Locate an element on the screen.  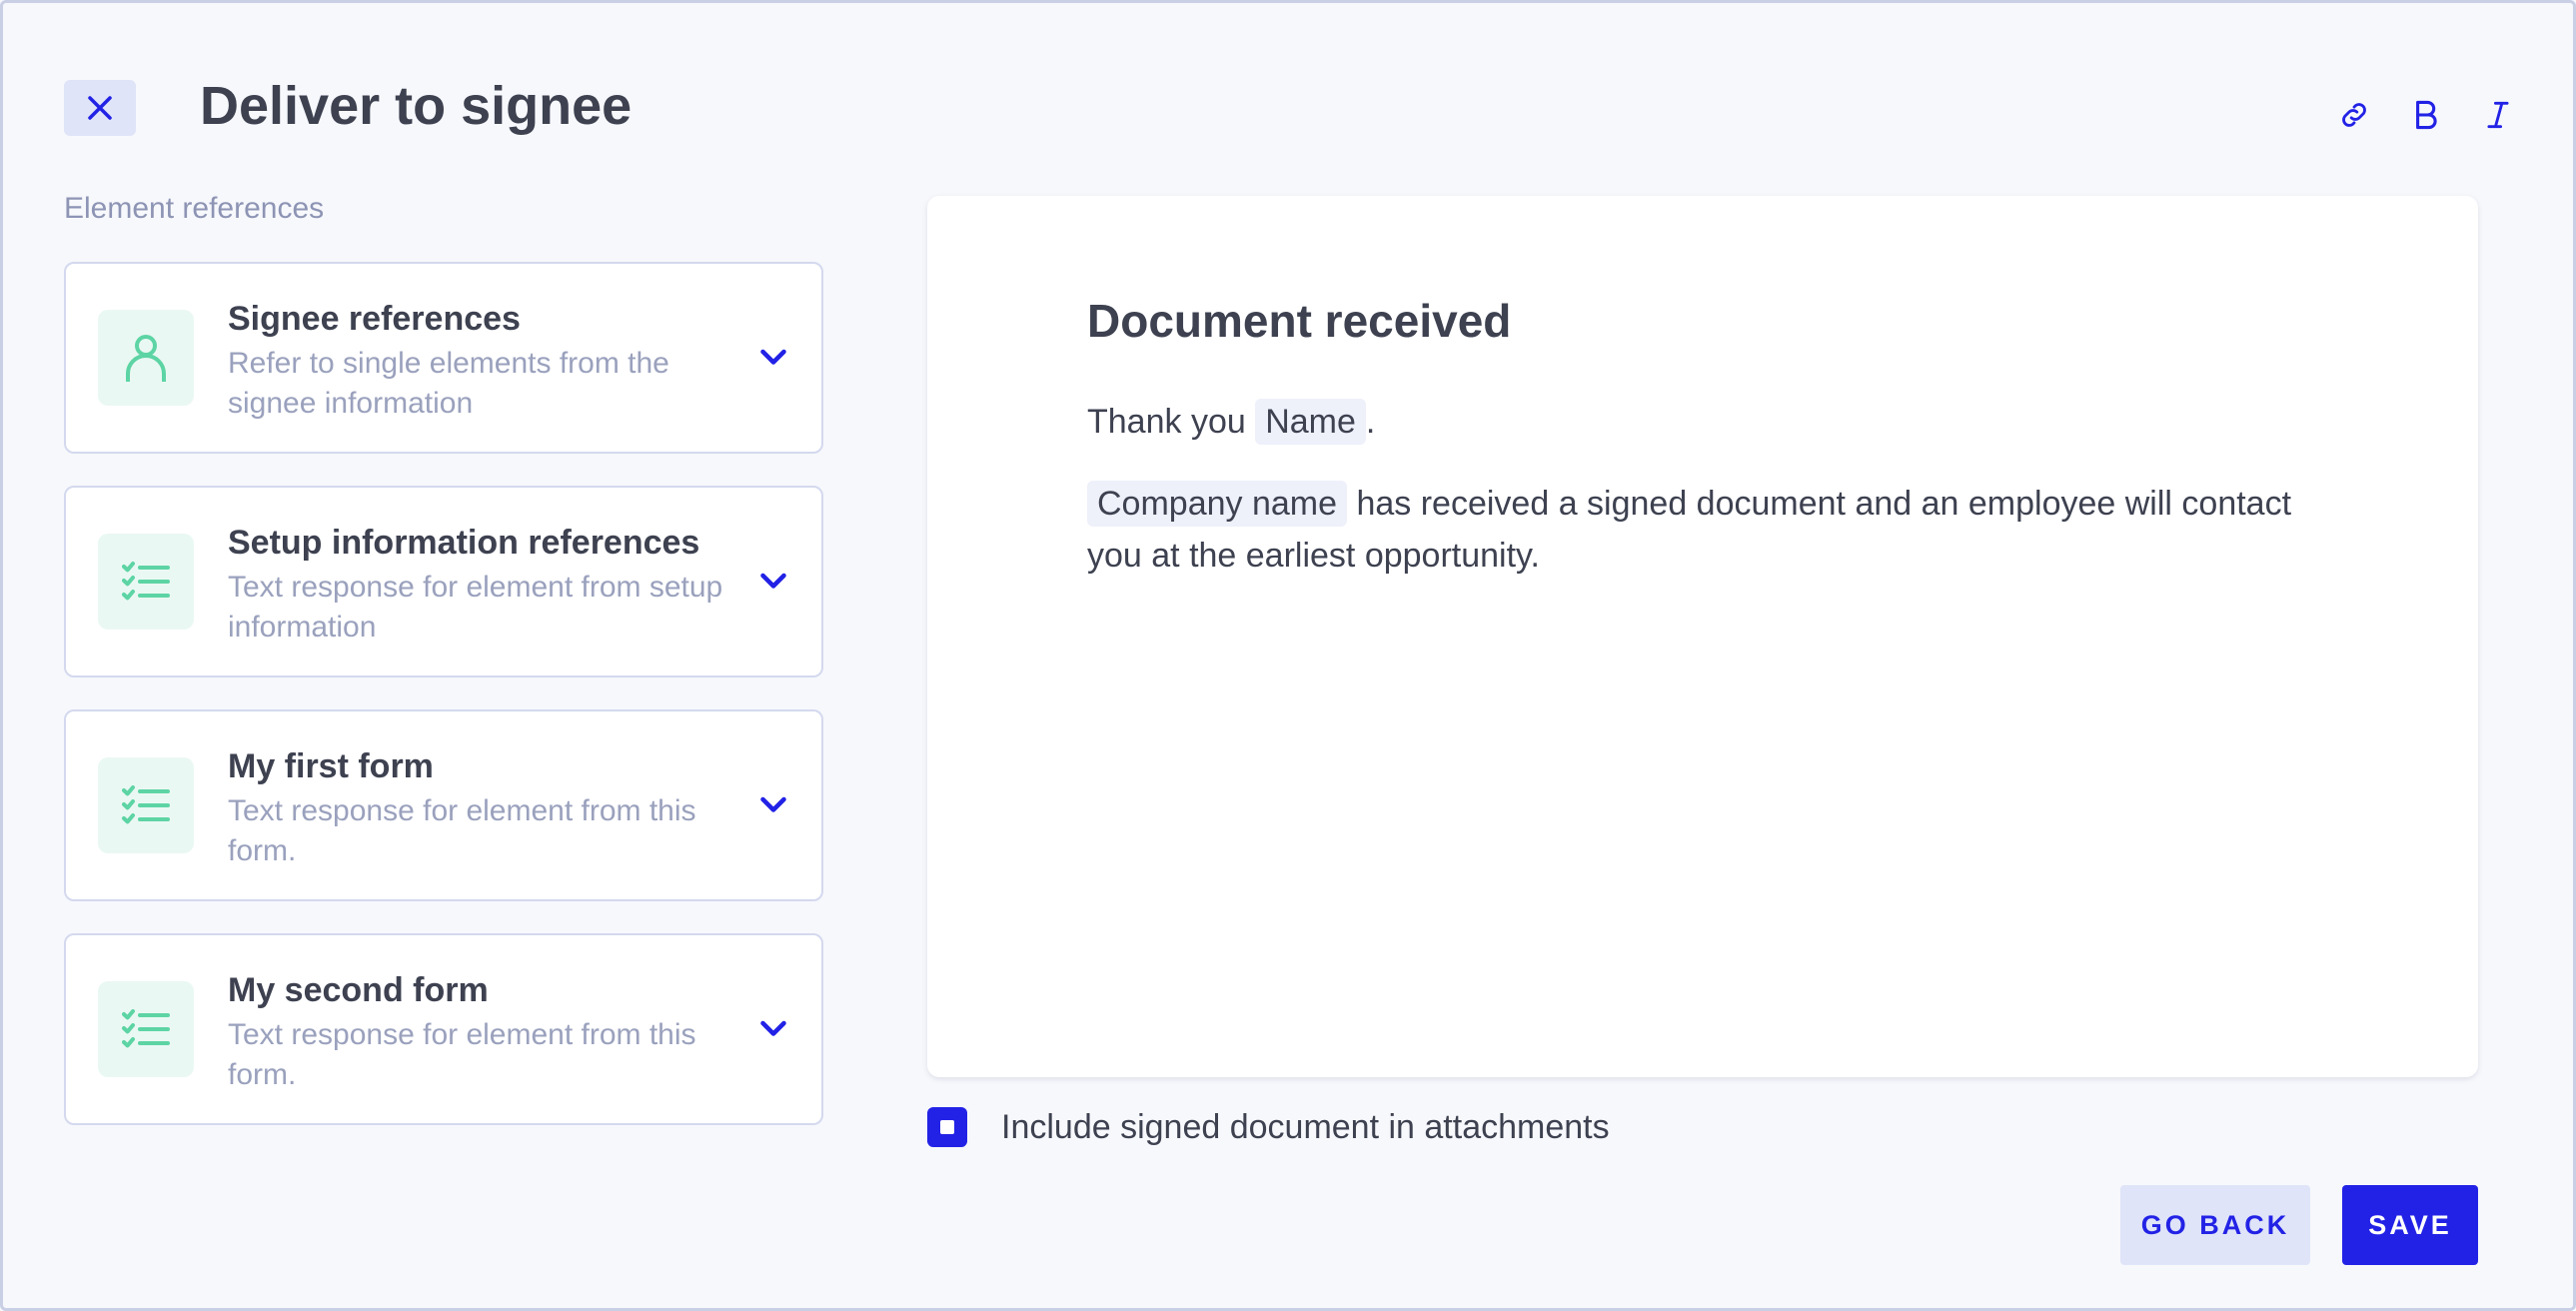
editor-heading: Document received is located at coordinates (1299, 321).